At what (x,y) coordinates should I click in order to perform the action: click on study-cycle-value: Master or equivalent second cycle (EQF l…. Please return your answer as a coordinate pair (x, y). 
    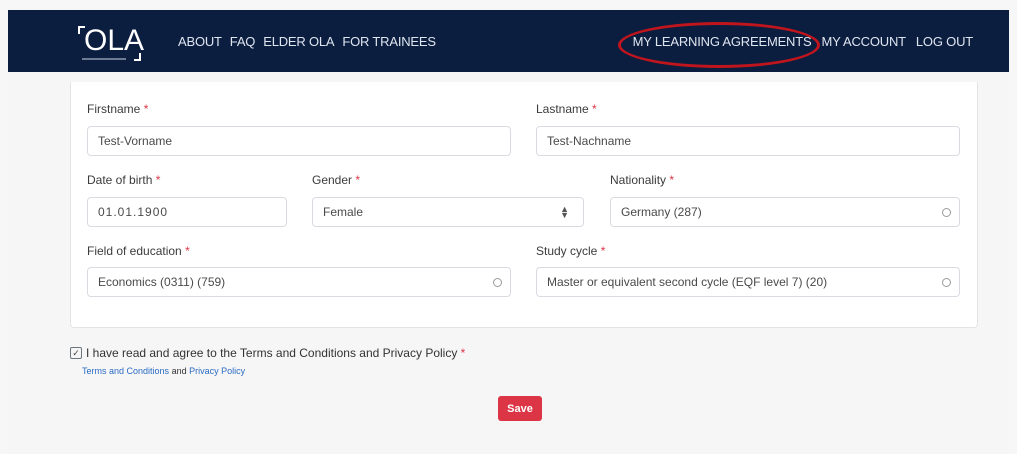
    Looking at the image, I should click on (687, 282).